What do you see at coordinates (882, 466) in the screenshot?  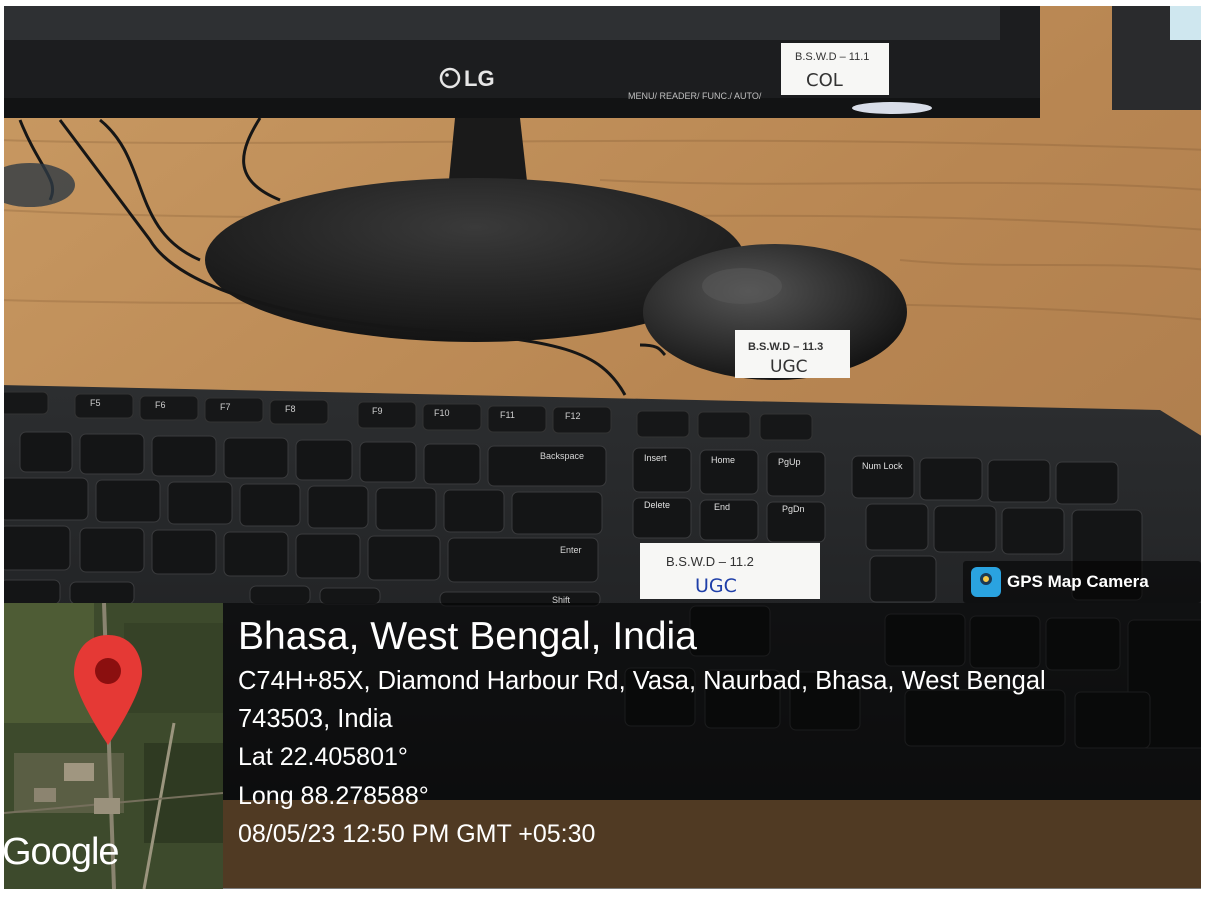 I see `svg-text: Num Lock` at bounding box center [882, 466].